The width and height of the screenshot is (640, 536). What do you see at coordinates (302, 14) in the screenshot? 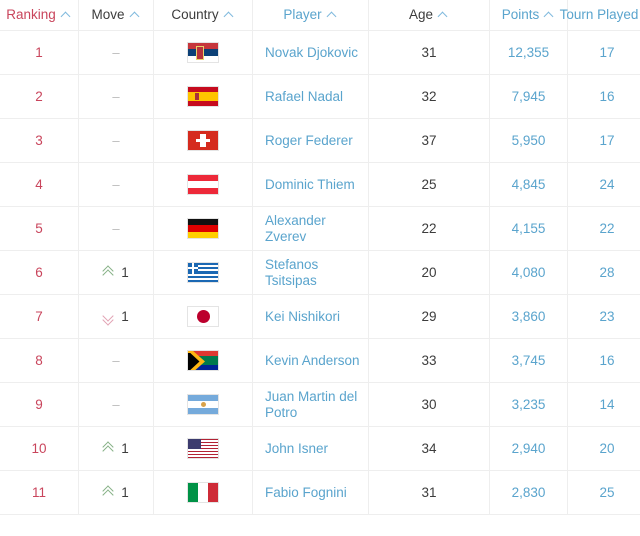
I see `column-header-label: Player` at bounding box center [302, 14].